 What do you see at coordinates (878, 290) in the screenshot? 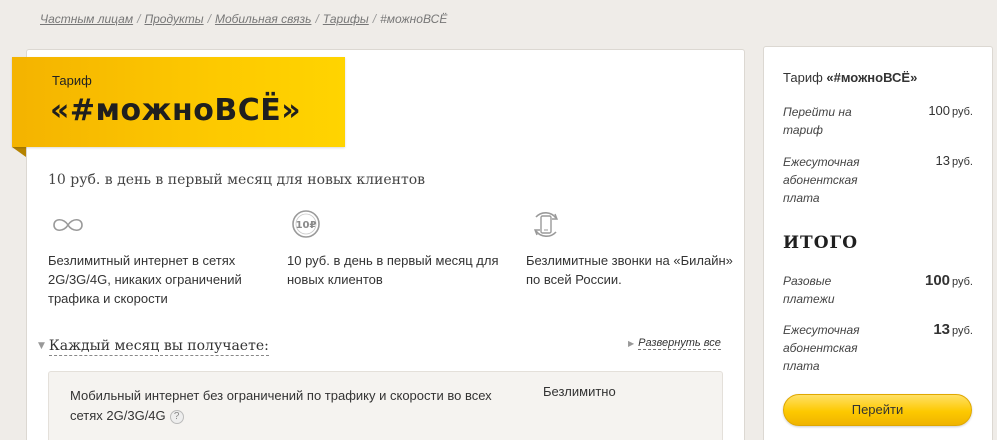
I see `total-row-onetime: Разовые платежи 100 руб.` at bounding box center [878, 290].